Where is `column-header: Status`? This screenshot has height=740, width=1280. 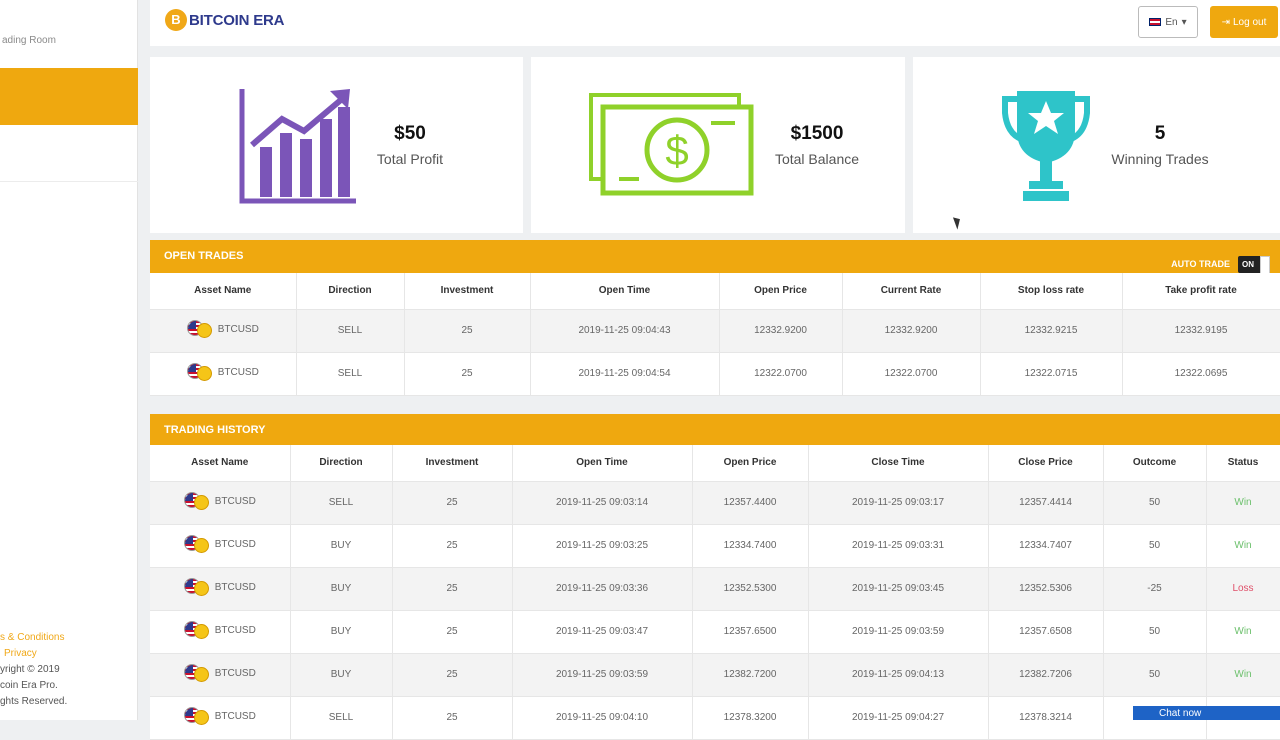
column-header: Status is located at coordinates (1243, 463).